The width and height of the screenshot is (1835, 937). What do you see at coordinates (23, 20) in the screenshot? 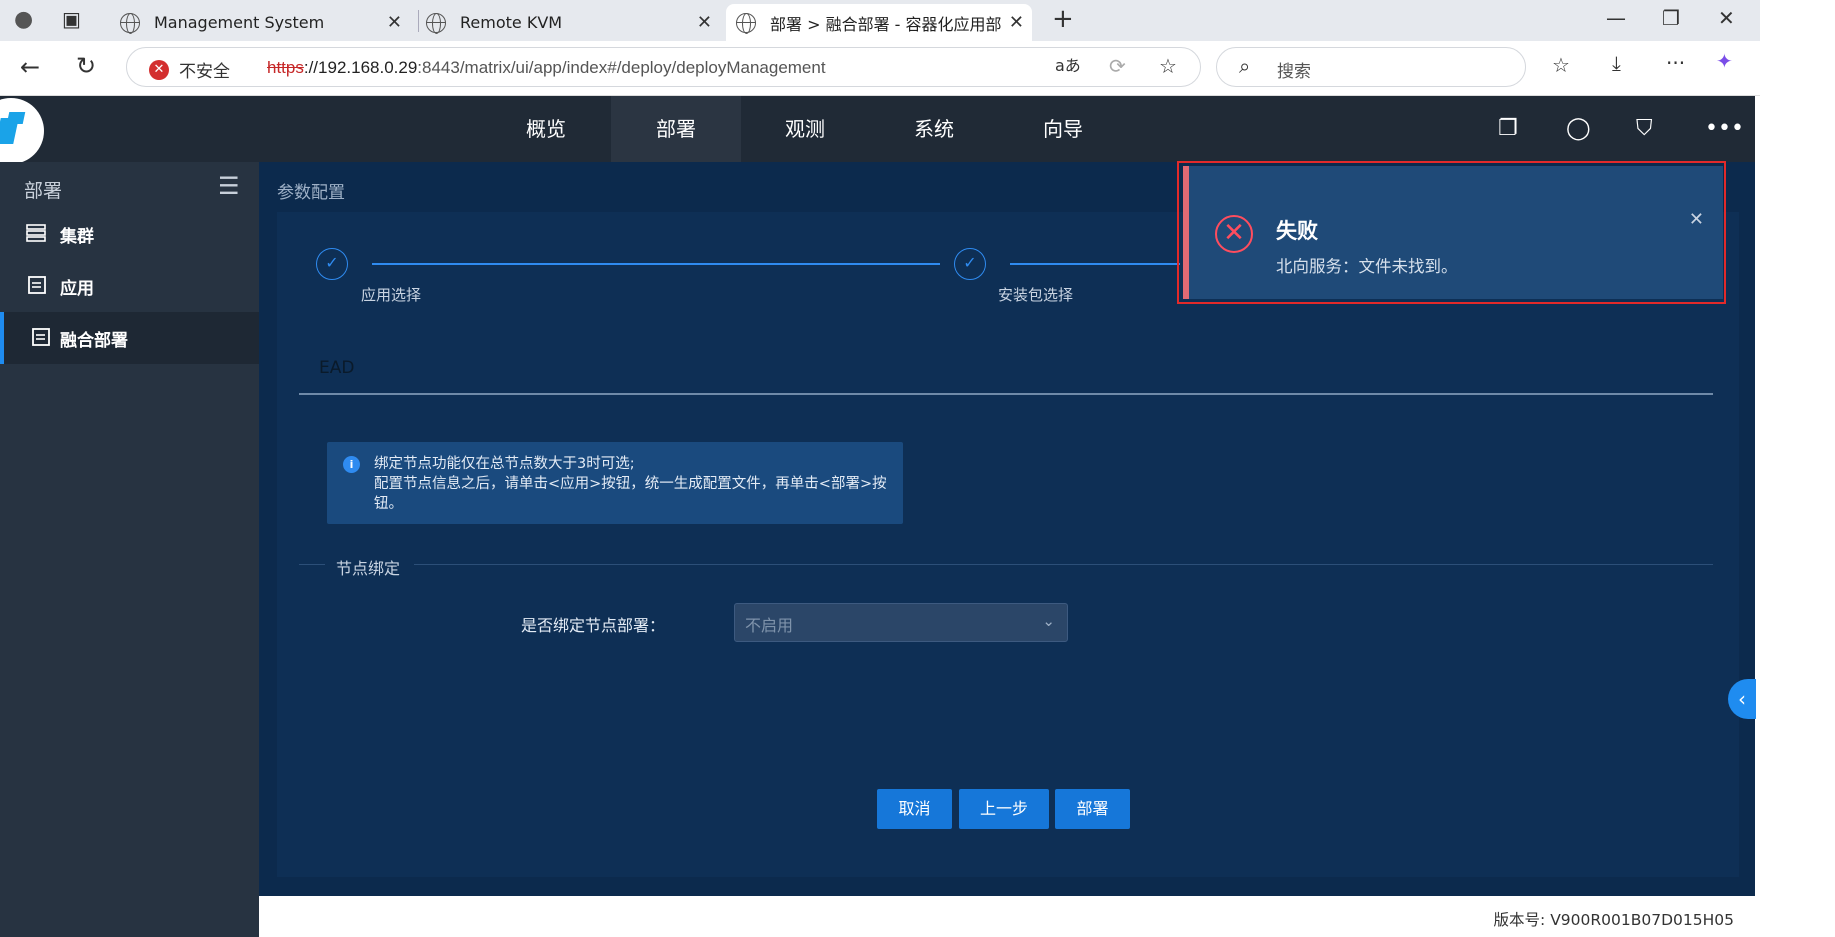
I see `profile-icon: ●` at bounding box center [23, 20].